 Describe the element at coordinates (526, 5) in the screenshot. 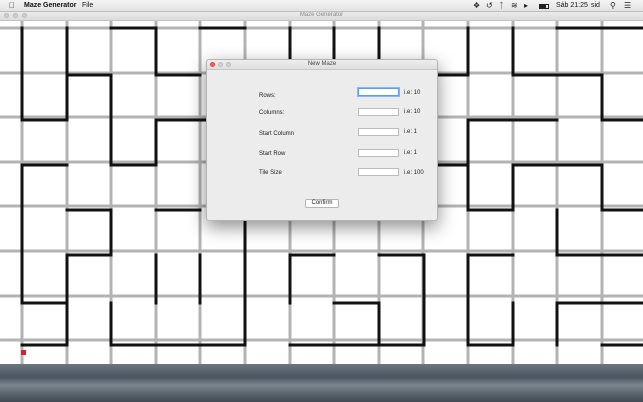

I see `volume-icon: ▸` at that location.